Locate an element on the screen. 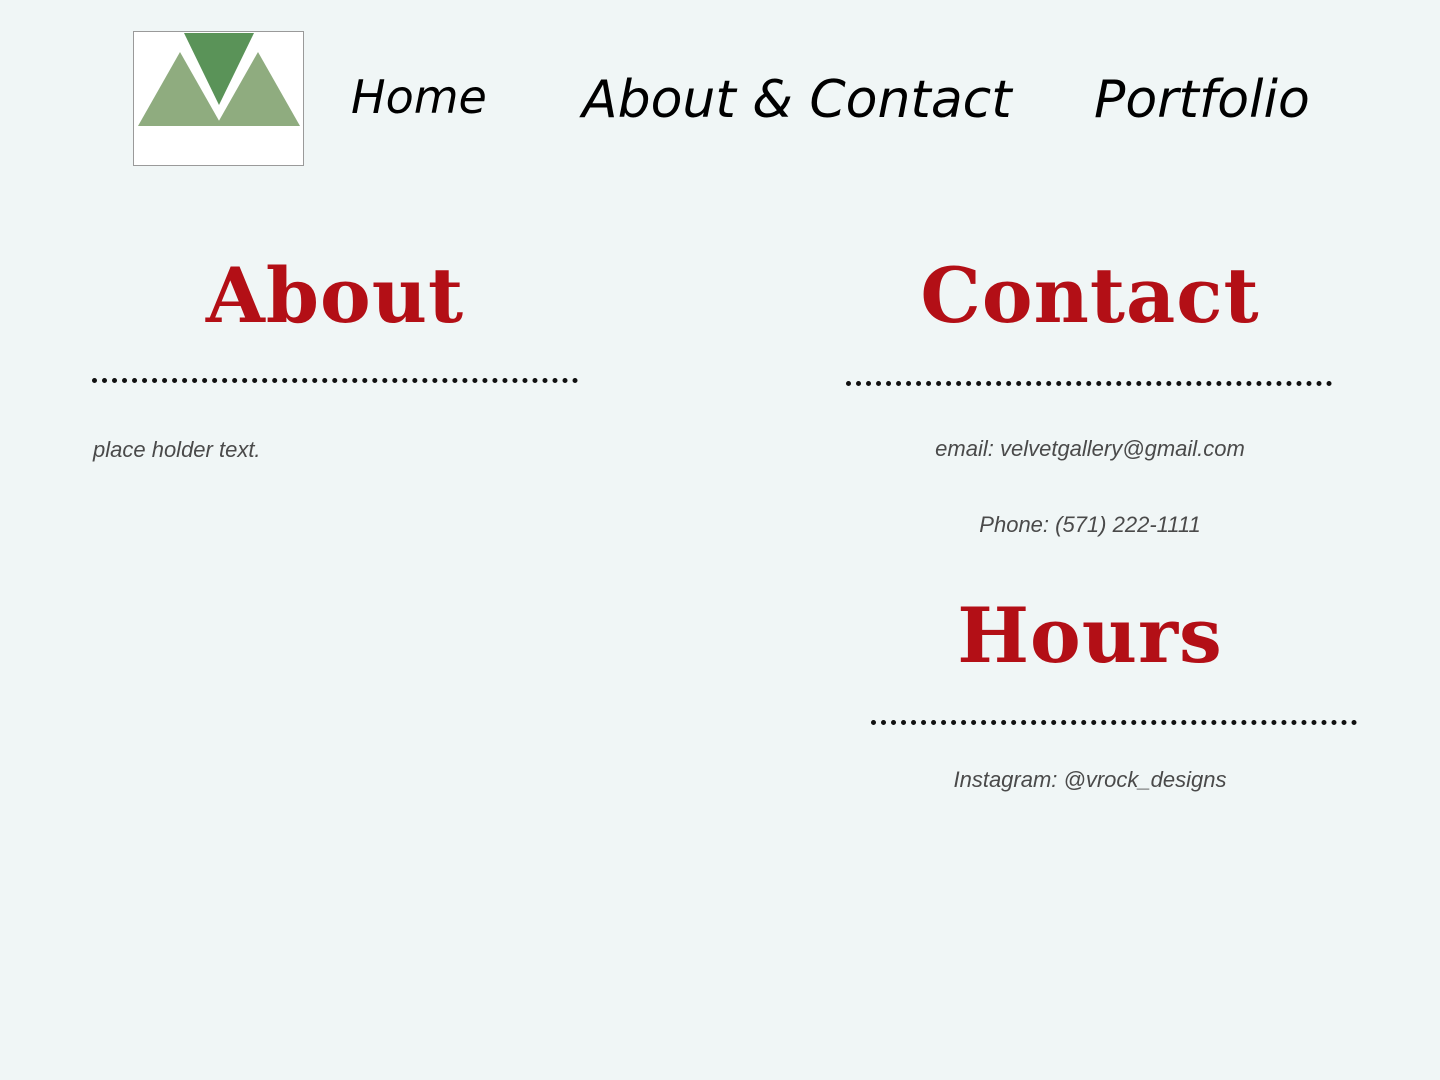  nav-portfolio-link: Portfolio is located at coordinates (1202, 100).